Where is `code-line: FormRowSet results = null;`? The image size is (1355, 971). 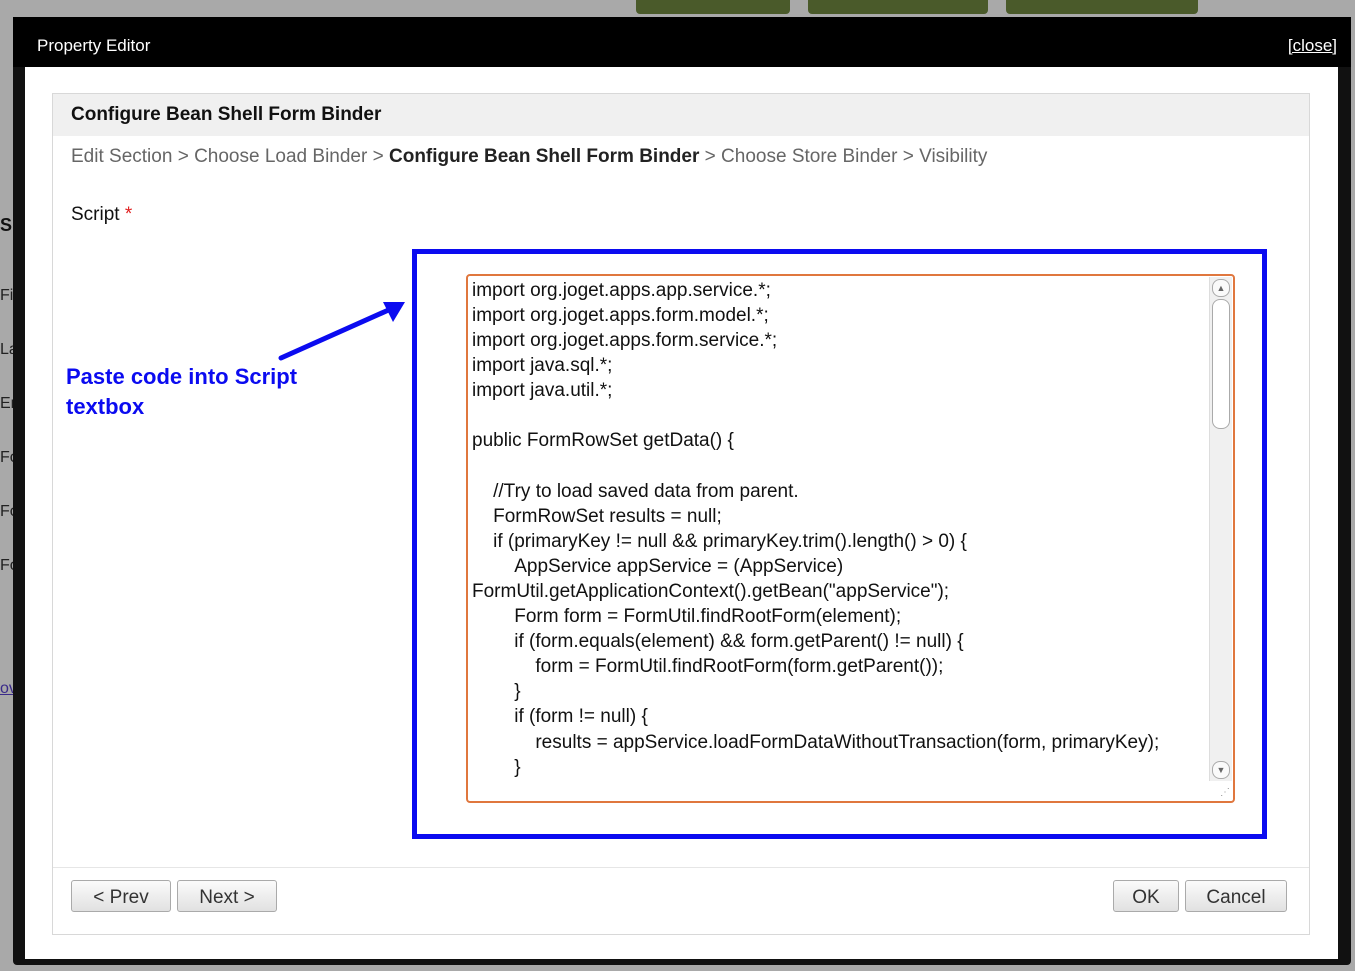
code-line: FormRowSet results = null; is located at coordinates (597, 516).